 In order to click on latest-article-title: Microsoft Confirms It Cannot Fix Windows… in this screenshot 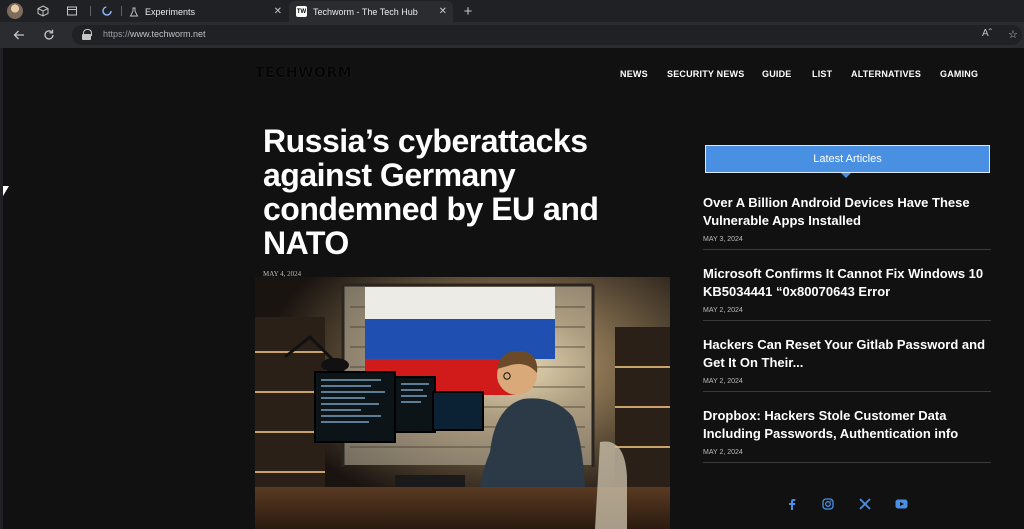, I will do `click(847, 283)`.